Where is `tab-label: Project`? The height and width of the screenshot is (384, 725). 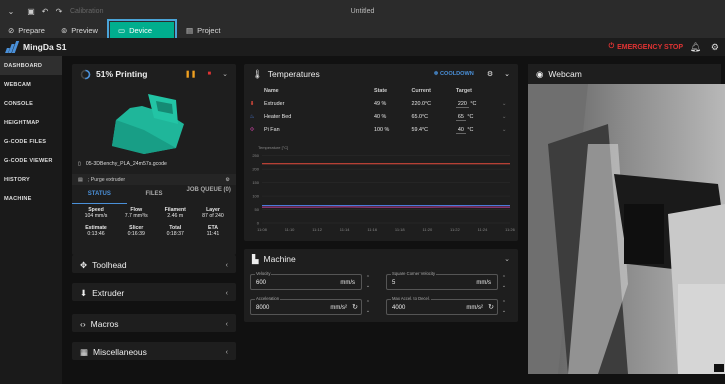
tab-label: Project is located at coordinates (209, 30).